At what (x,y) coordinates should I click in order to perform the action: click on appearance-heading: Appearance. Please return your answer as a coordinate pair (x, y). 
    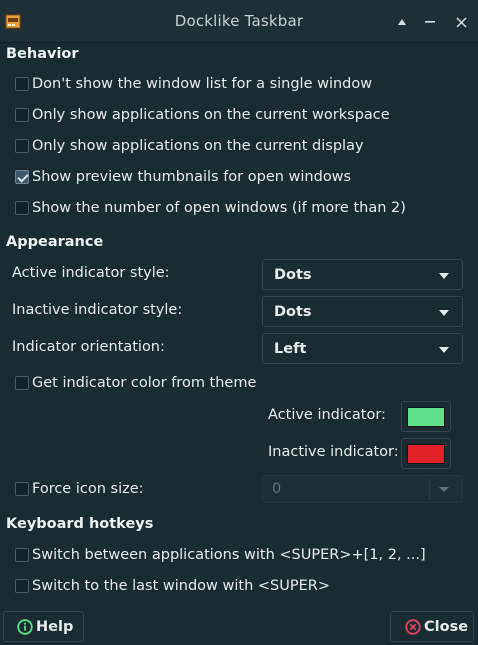
    Looking at the image, I should click on (55, 242).